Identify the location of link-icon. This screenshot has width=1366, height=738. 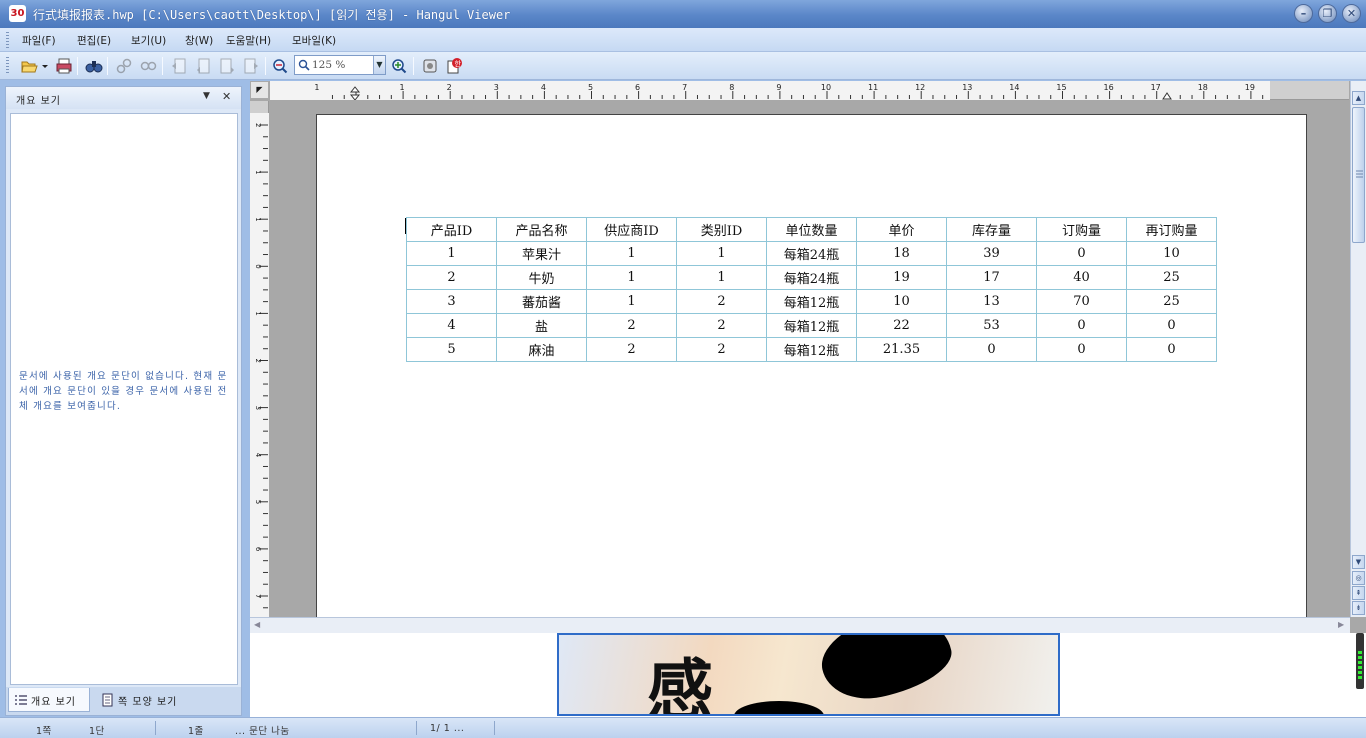
(124, 66).